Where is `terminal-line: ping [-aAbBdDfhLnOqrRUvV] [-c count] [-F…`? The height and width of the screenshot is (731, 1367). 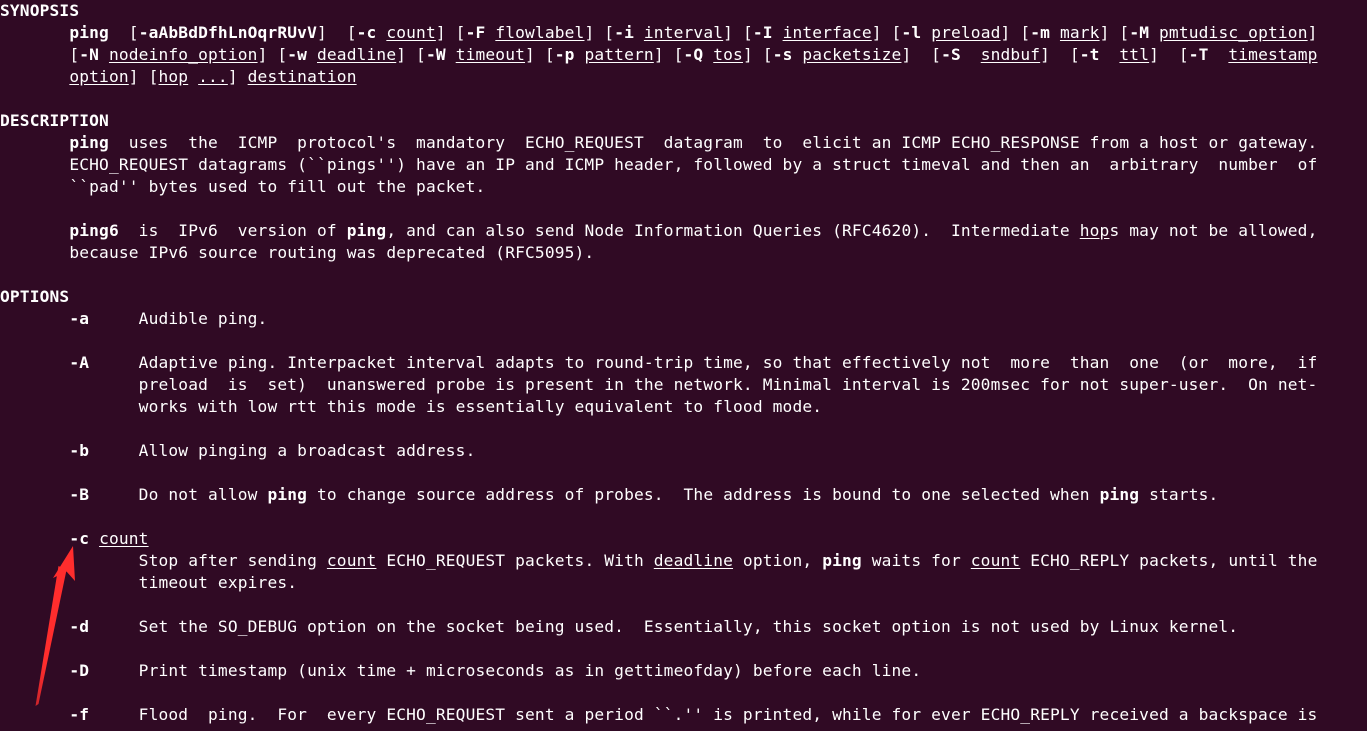
terminal-line: ping [-aAbBdDfhLnOqrRUvV] [-c count] [-F… is located at coordinates (693, 32).